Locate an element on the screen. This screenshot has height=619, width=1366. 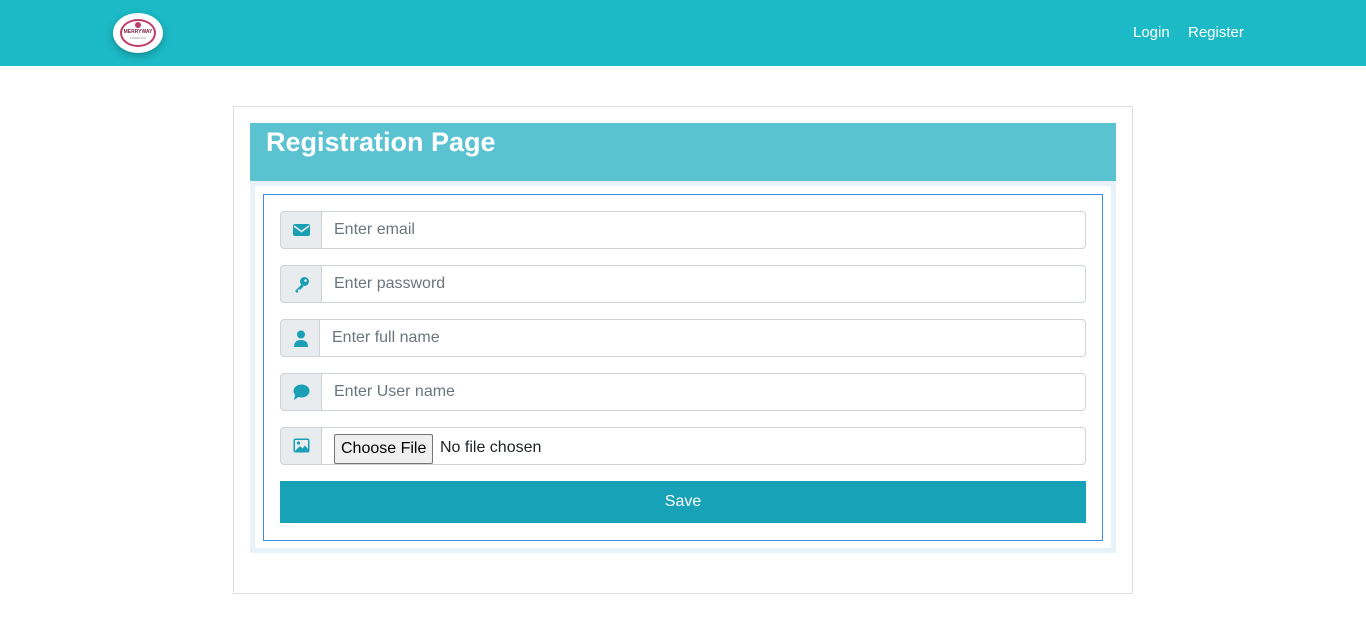
file-input: Choose File No file chosen is located at coordinates (703, 446).